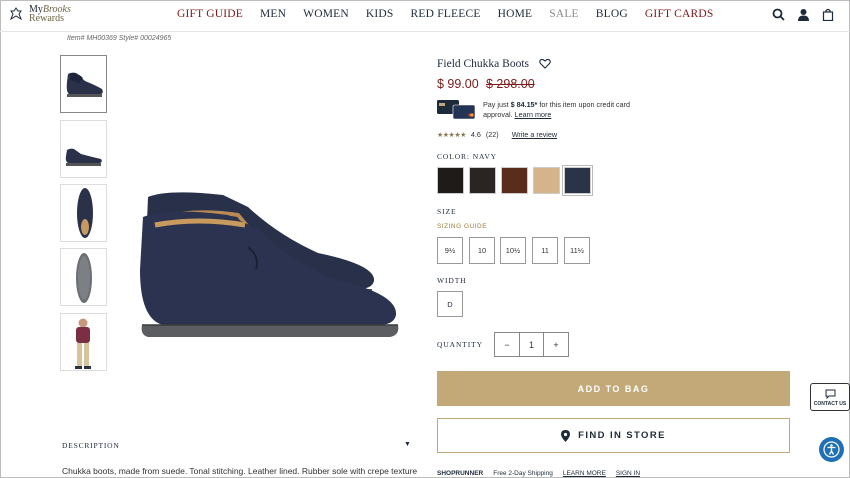 Image resolution: width=850 pixels, height=478 pixels. I want to click on nav-blog: BLOG, so click(612, 14).